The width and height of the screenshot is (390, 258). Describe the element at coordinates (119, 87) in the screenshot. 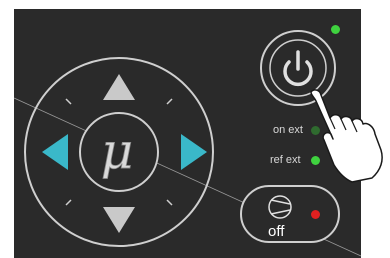

I see `up-arrow-button` at that location.